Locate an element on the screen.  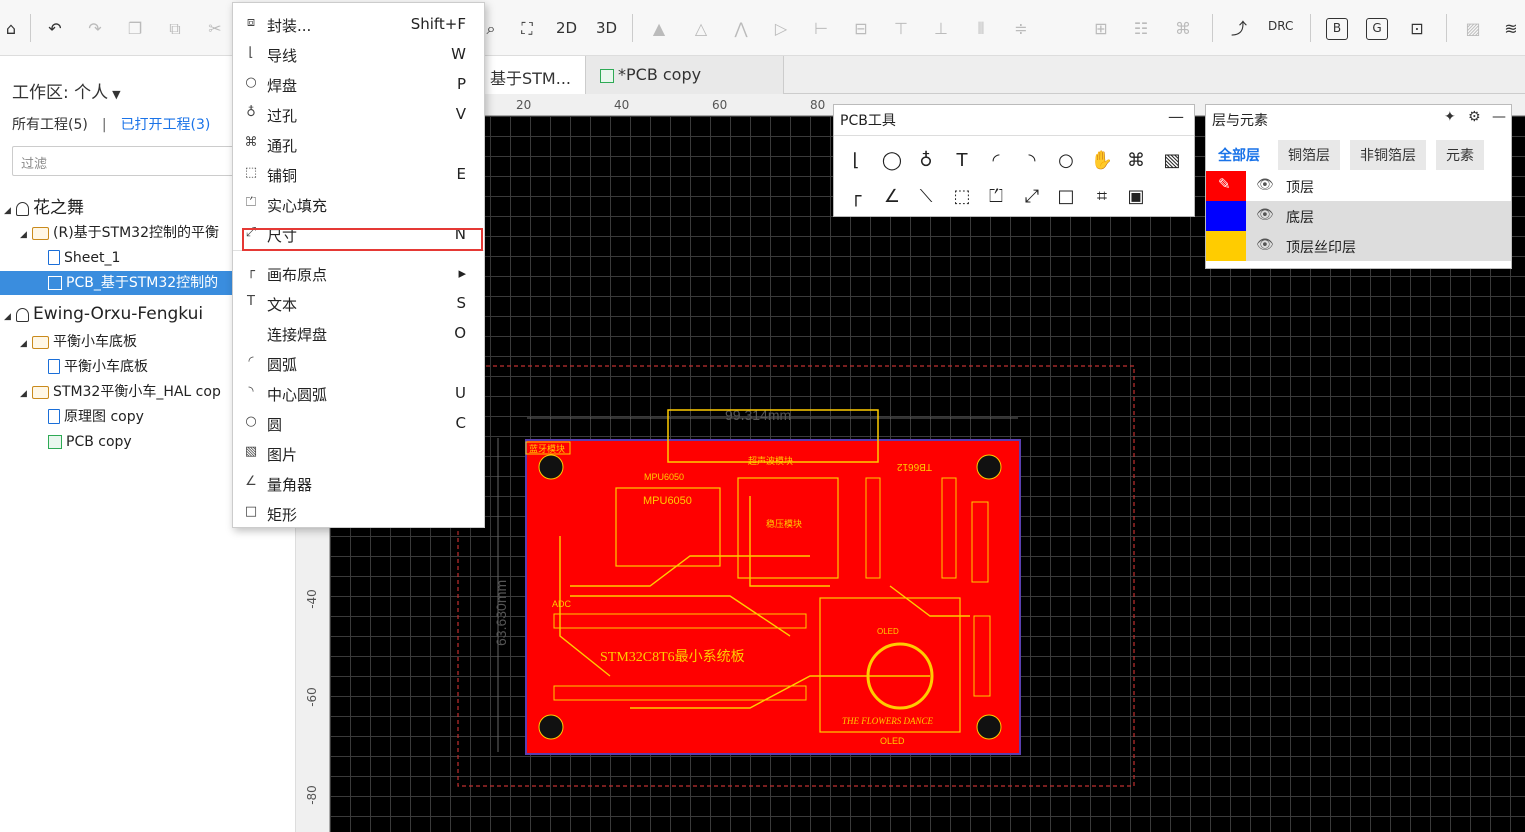
drc-button: DRC is located at coordinates (1280, 26).